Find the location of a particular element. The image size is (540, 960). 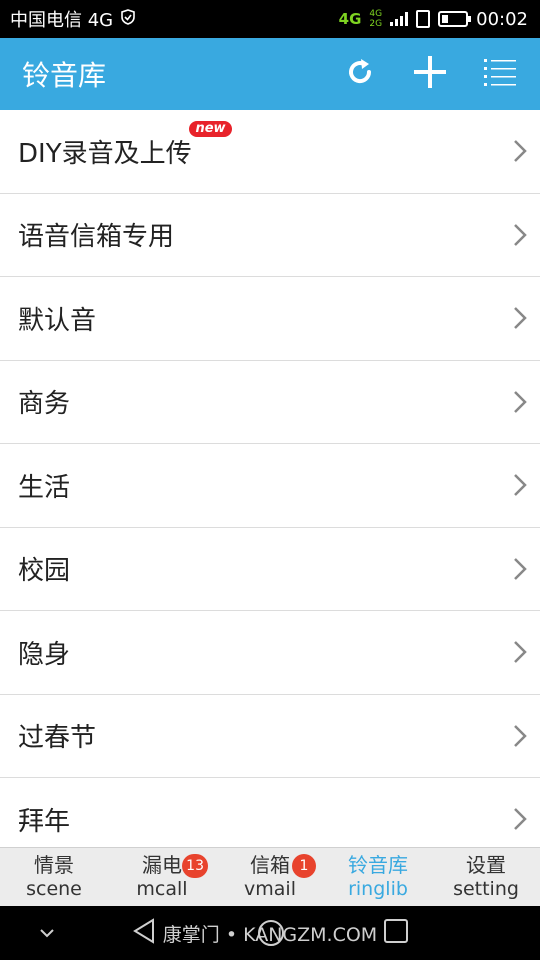

tab-label: 漏电 is located at coordinates (162, 865).